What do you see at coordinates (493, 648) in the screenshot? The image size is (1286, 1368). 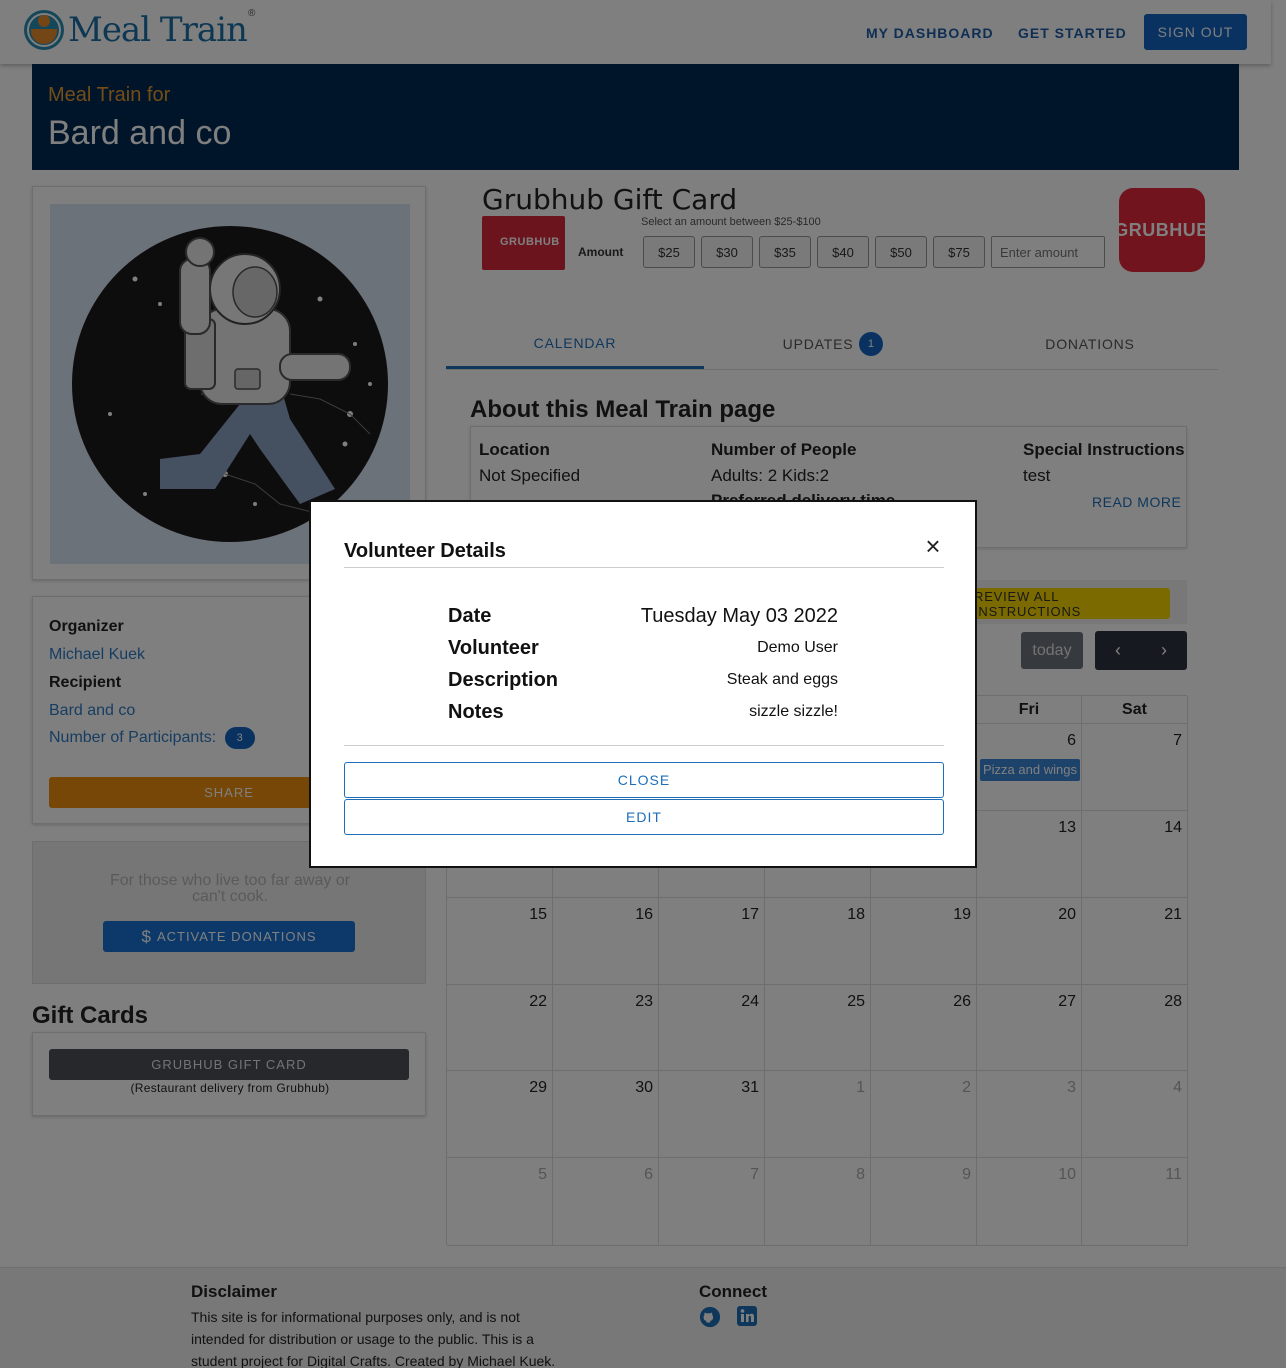 I see `volunteer-label: Volunteer` at bounding box center [493, 648].